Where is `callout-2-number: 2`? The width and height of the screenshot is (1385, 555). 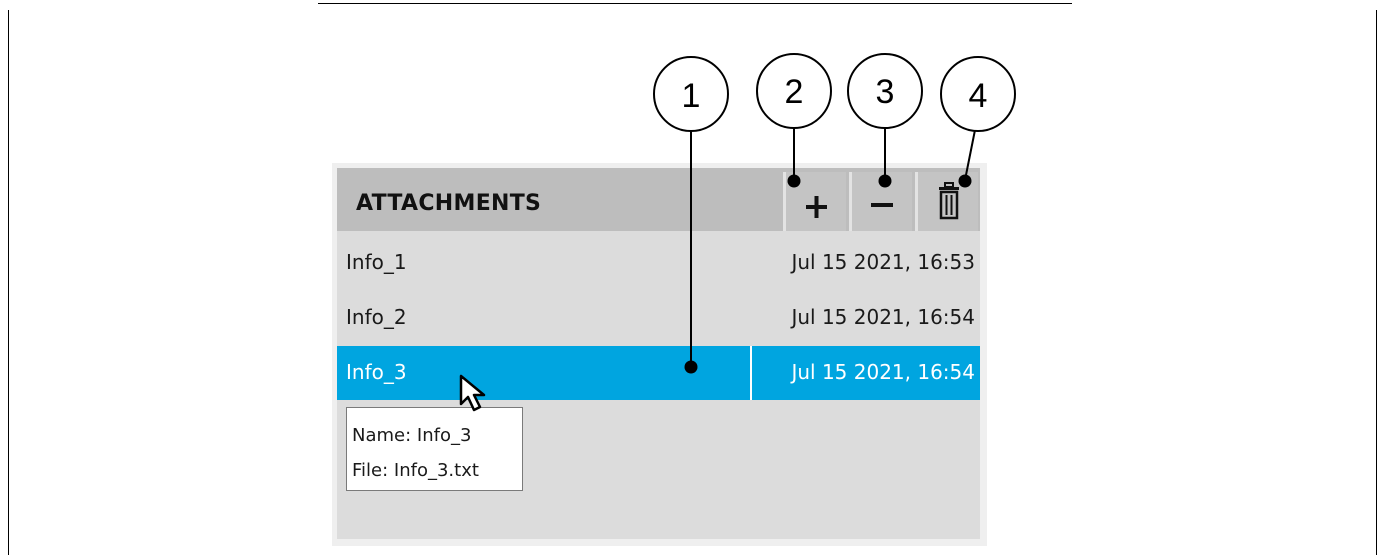
callout-2-number: 2 is located at coordinates (794, 92).